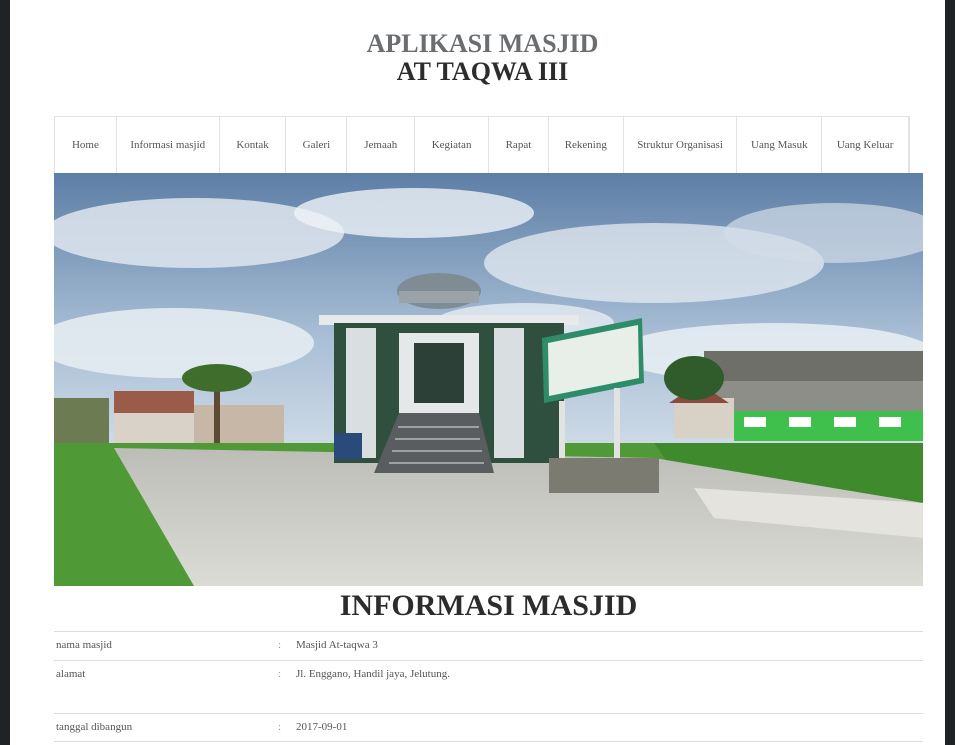 The width and height of the screenshot is (955, 745). Describe the element at coordinates (317, 145) in the screenshot. I see `nav-item-galeri: Galeri` at that location.